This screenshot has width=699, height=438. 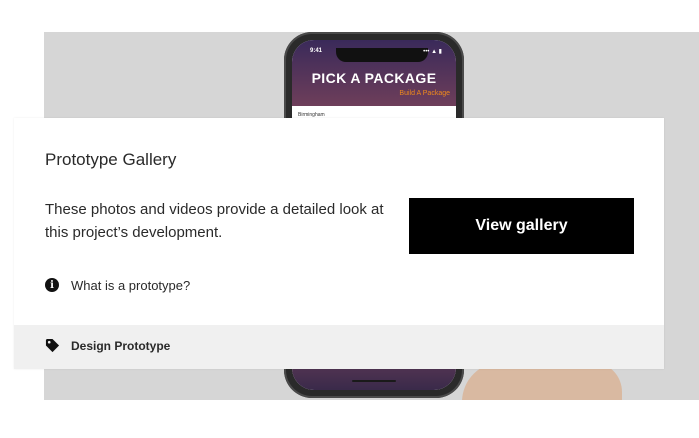 I want to click on info-icon: i, so click(x=52, y=285).